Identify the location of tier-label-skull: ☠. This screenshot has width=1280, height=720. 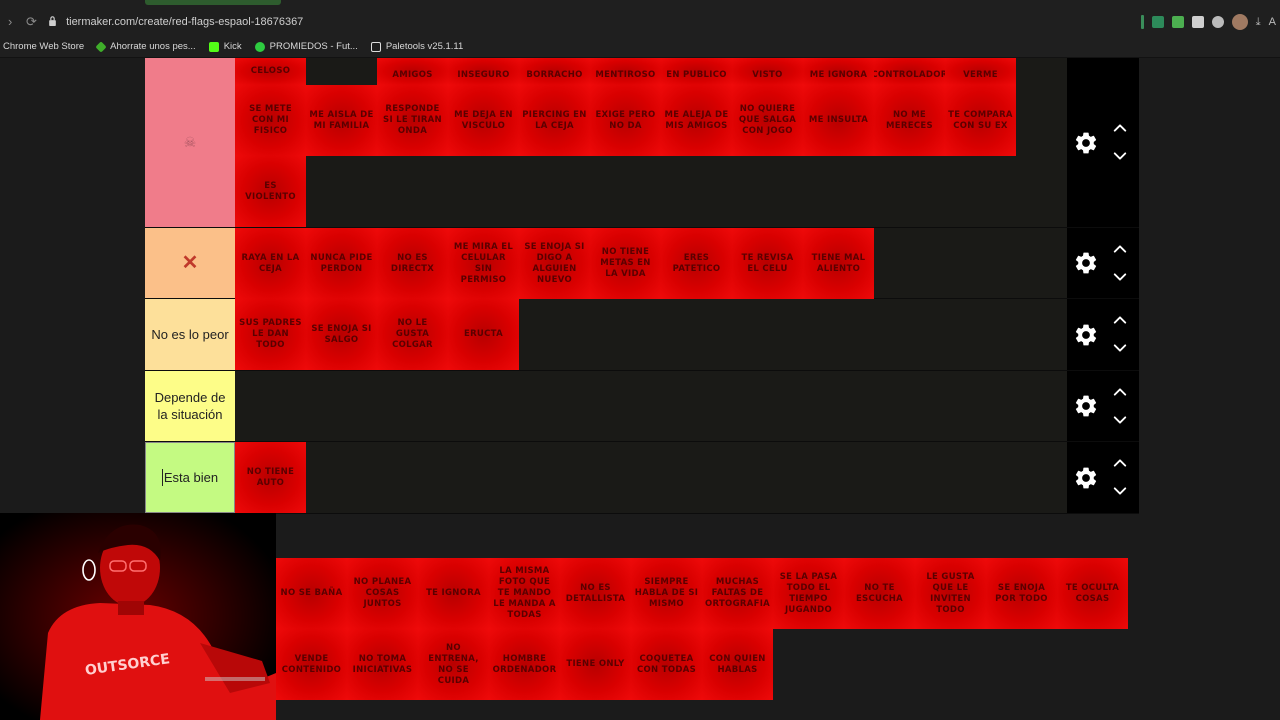
(190, 142).